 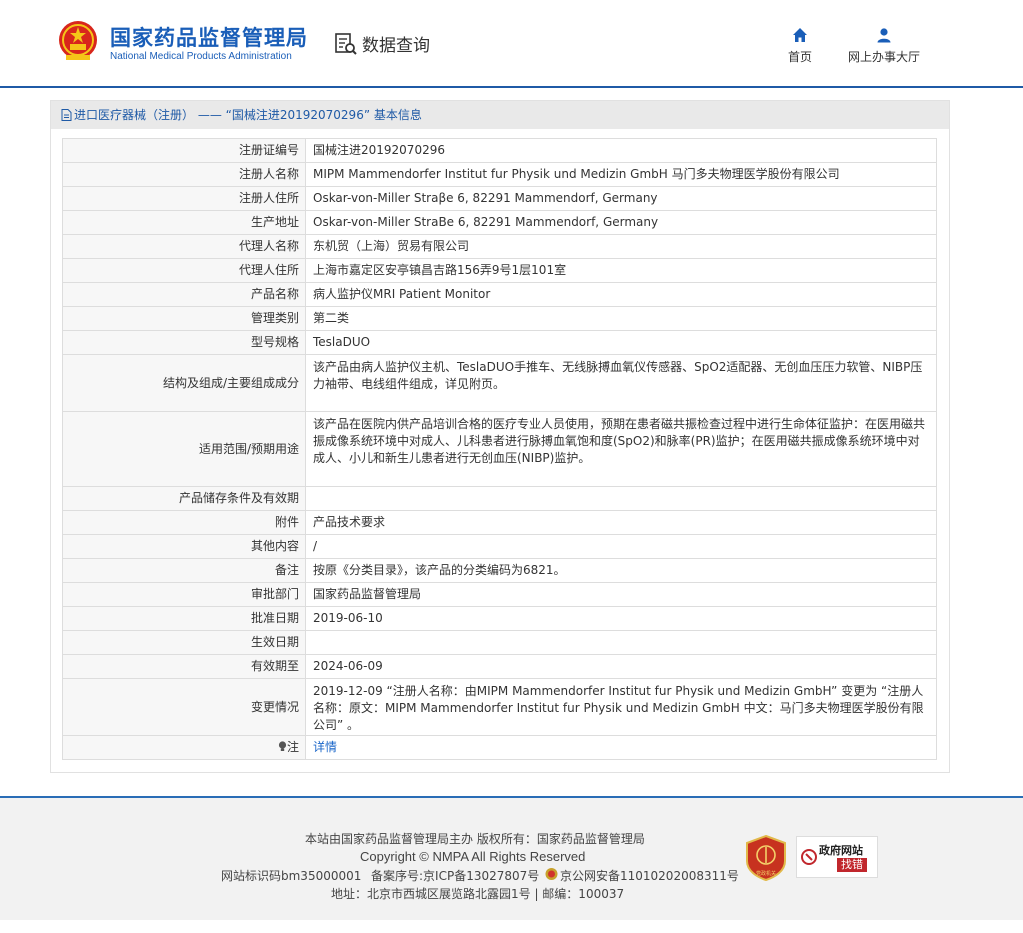 What do you see at coordinates (201, 56) in the screenshot?
I see `site-logo-subtitle: National Medical Products Administration` at bounding box center [201, 56].